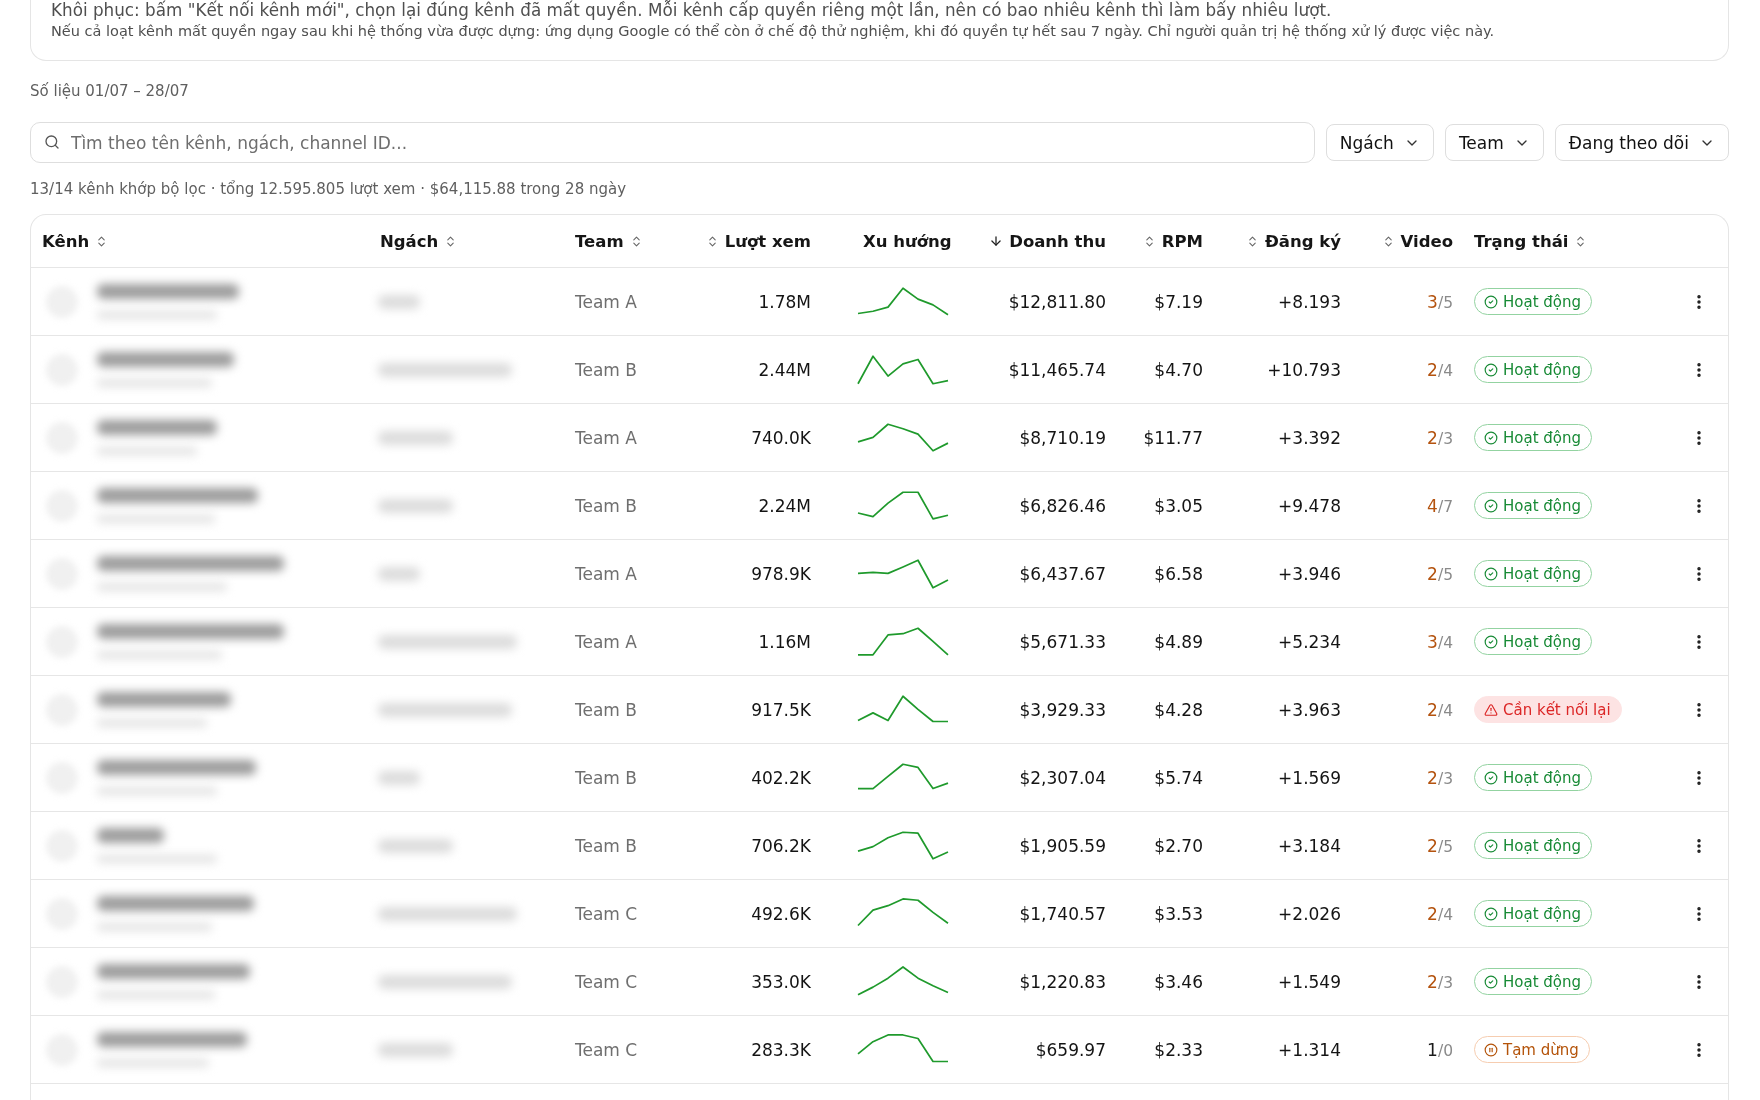 This screenshot has width=1760, height=1100. I want to click on subscribers-cell: +3.392, so click(1309, 437).